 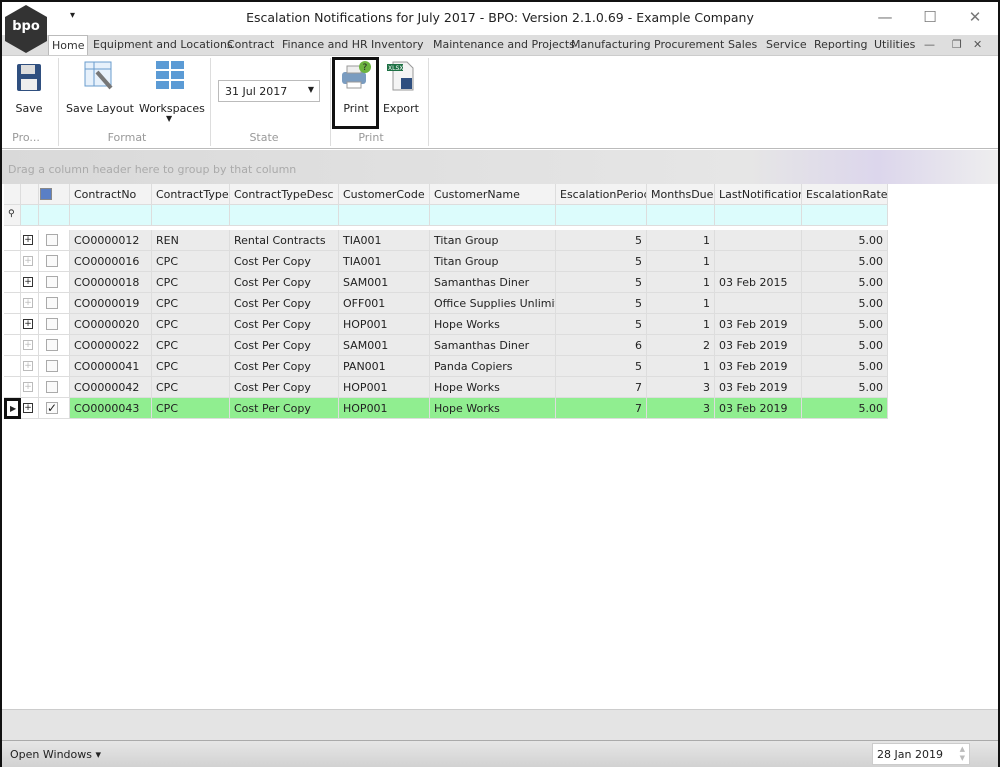 What do you see at coordinates (384, 194) in the screenshot?
I see `column-header-customercode: CustomerCode` at bounding box center [384, 194].